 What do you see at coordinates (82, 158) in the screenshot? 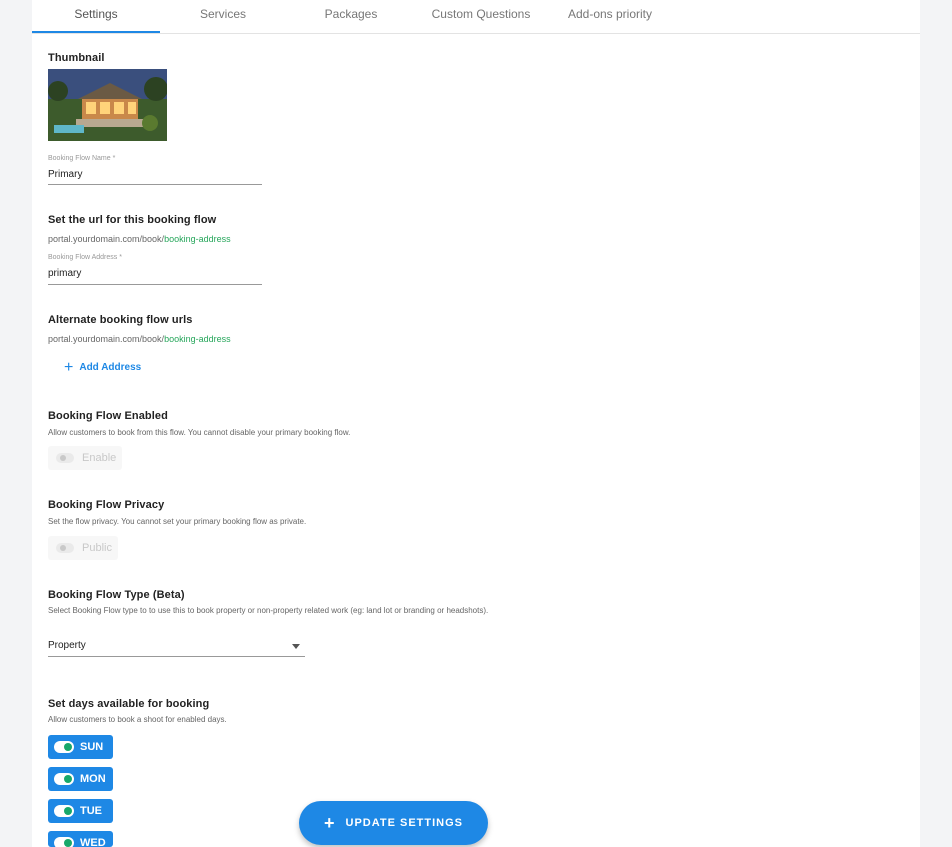
I see `flow-name-label: Booking Flow Name *` at bounding box center [82, 158].